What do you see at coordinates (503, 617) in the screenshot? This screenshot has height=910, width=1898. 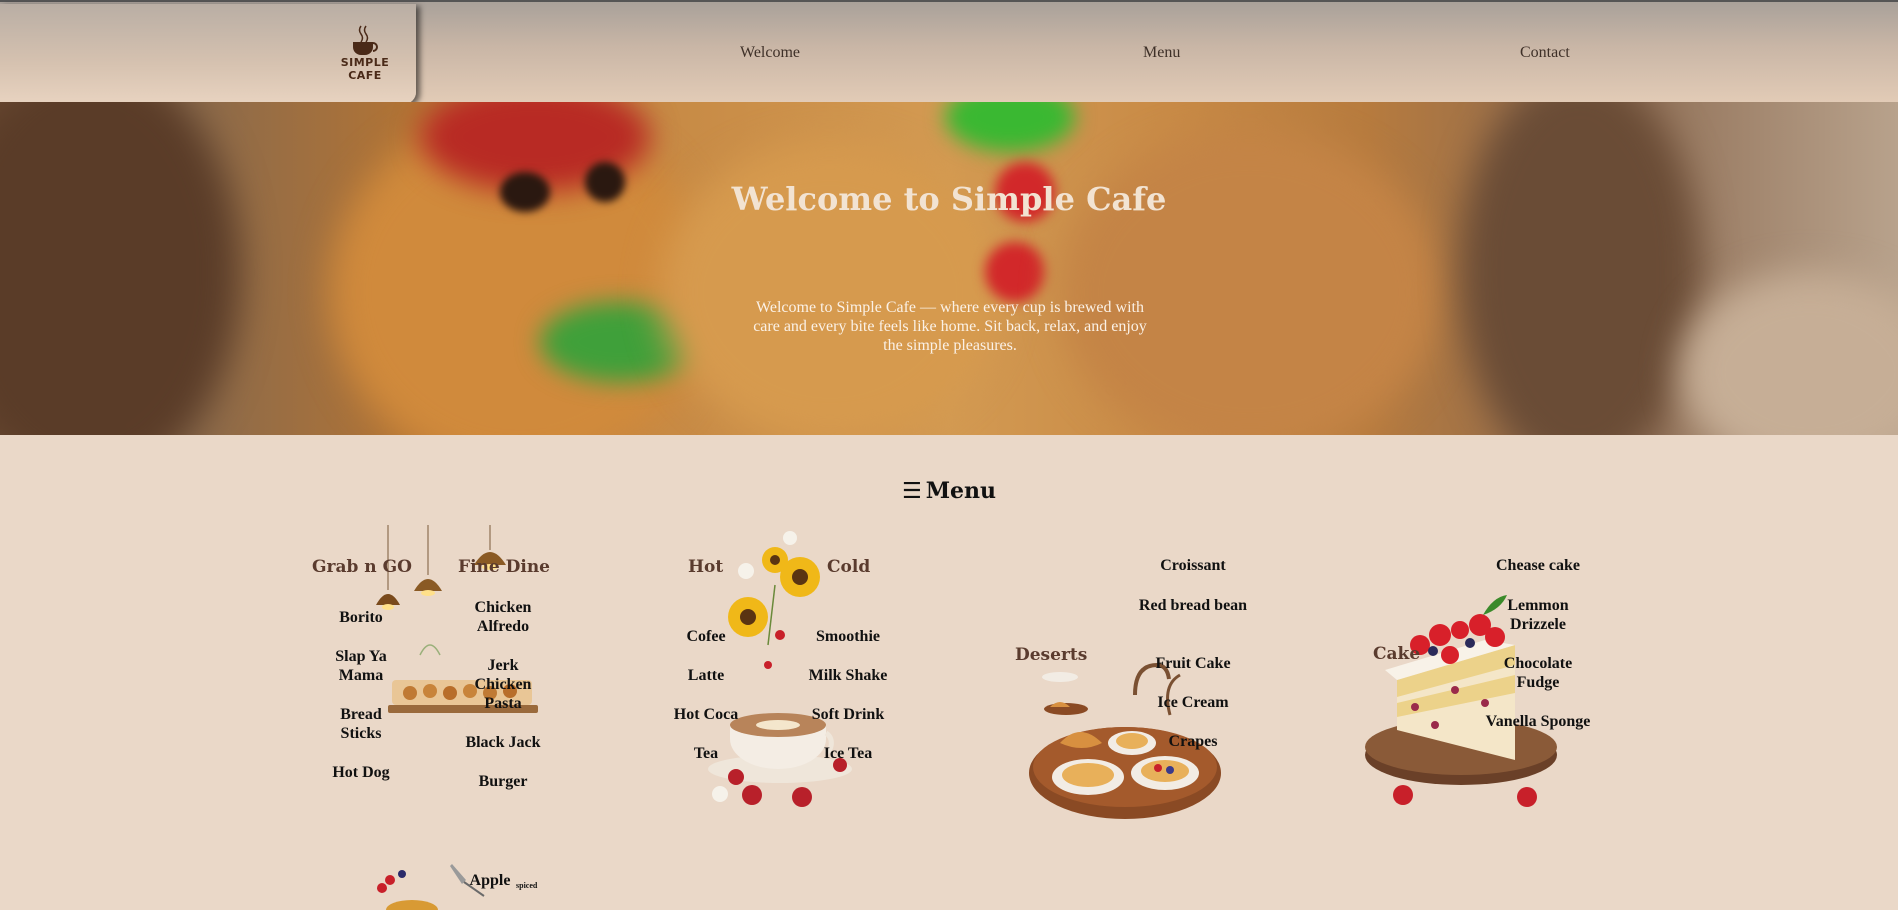 I see `menu-item: Chicken Alfredo` at bounding box center [503, 617].